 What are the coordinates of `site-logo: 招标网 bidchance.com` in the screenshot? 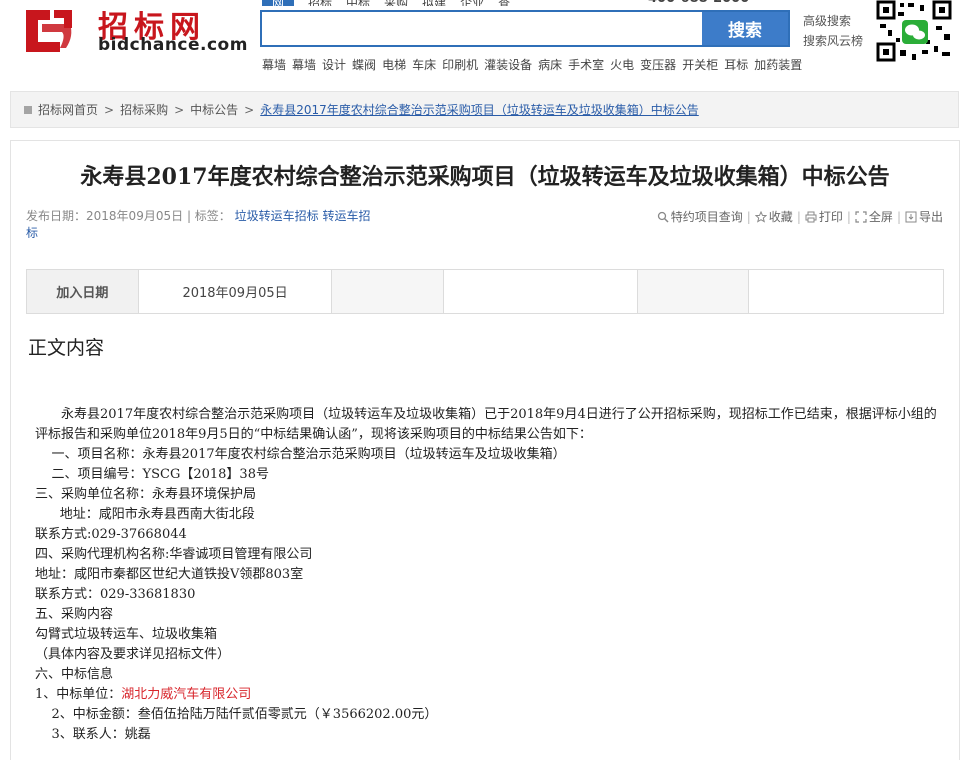 It's located at (131, 31).